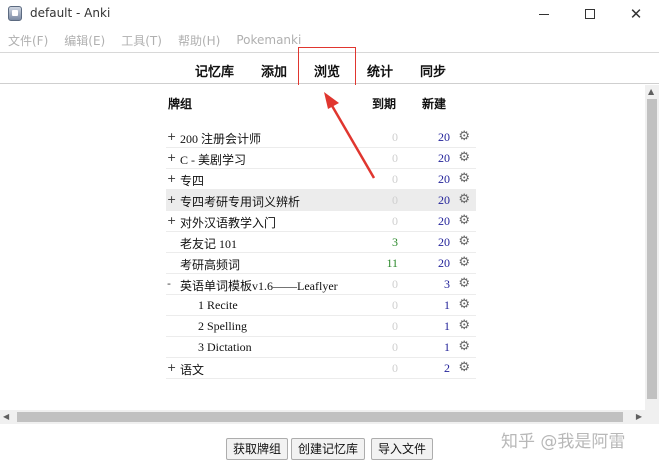 This screenshot has width=659, height=471. I want to click on bottom-bar: 获取牌组 创建记忆库 导入文件 知乎 @我是阿雷, so click(329, 447).